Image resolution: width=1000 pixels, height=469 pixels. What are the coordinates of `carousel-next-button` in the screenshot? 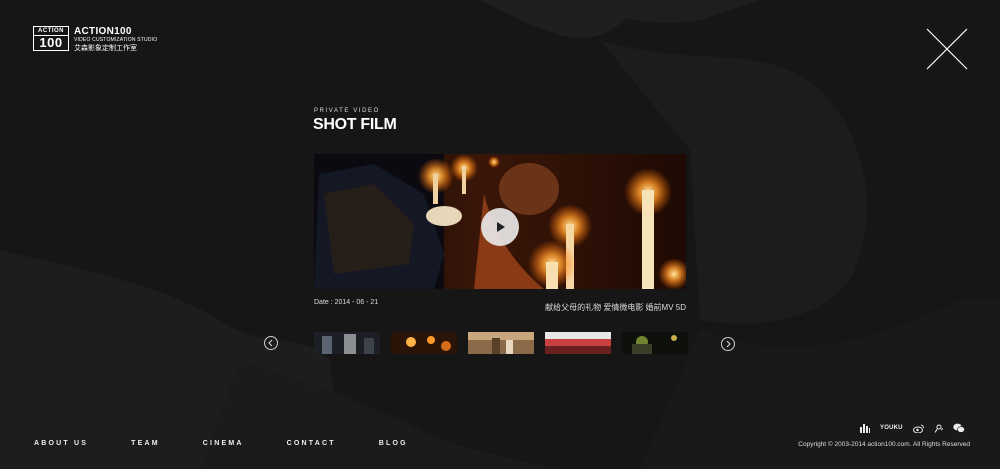 It's located at (728, 344).